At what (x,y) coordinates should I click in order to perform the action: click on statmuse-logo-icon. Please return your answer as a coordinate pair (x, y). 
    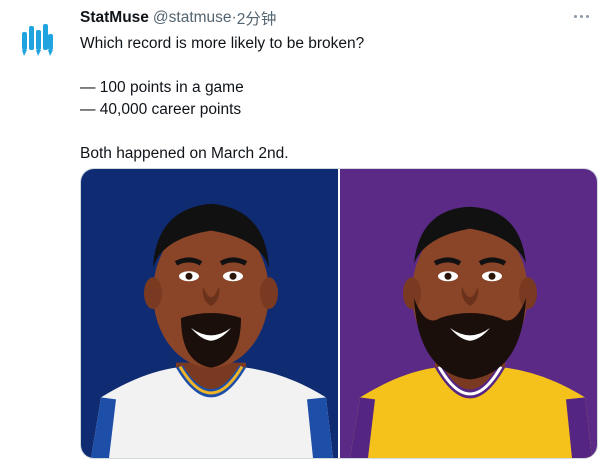
    Looking at the image, I should click on (37, 39).